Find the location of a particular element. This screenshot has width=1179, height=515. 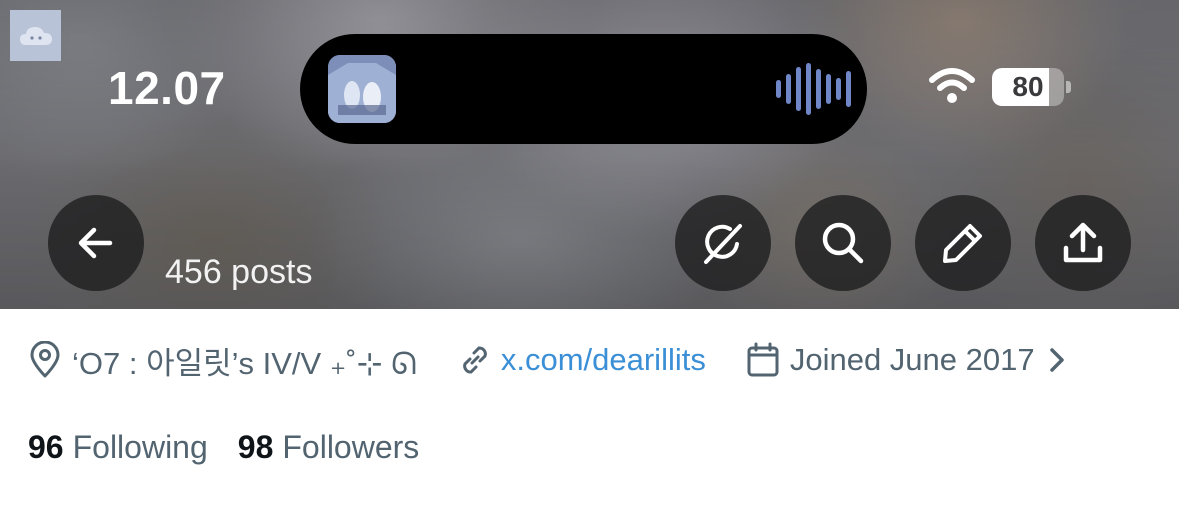

battery-level: 80 is located at coordinates (1028, 87).